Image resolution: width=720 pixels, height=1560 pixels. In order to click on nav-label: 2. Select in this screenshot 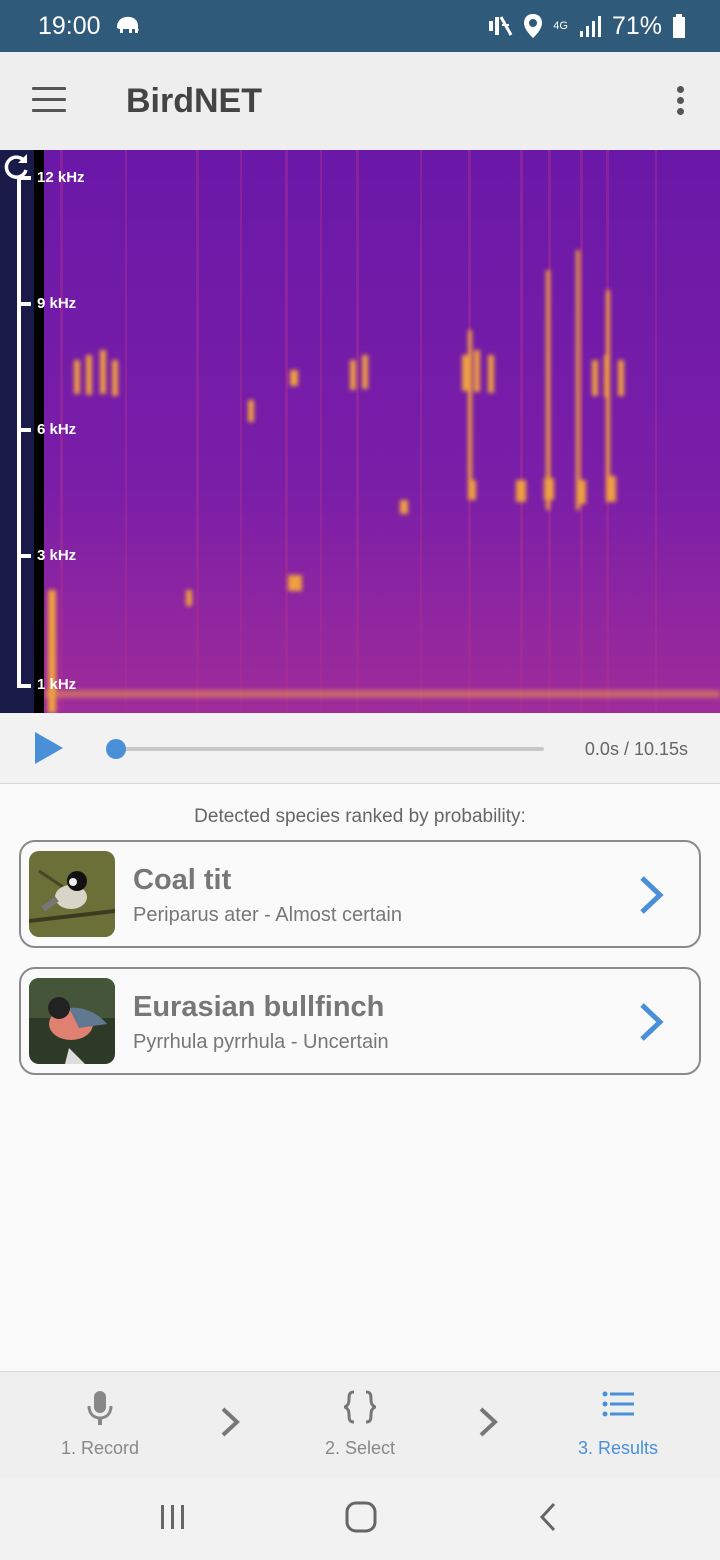, I will do `click(360, 1448)`.